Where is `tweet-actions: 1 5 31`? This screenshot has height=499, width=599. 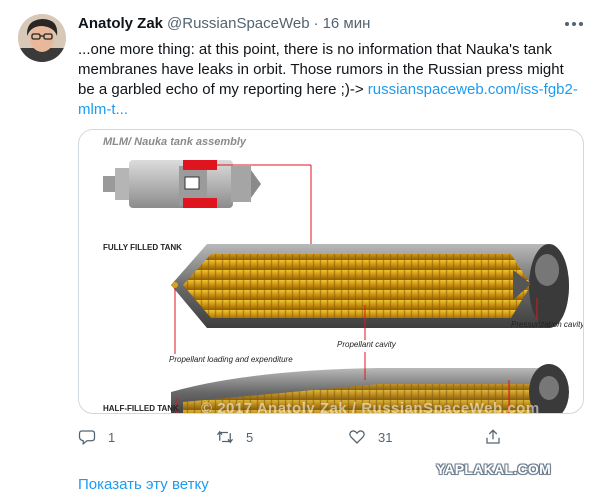 tweet-actions: 1 5 31 is located at coordinates (298, 437).